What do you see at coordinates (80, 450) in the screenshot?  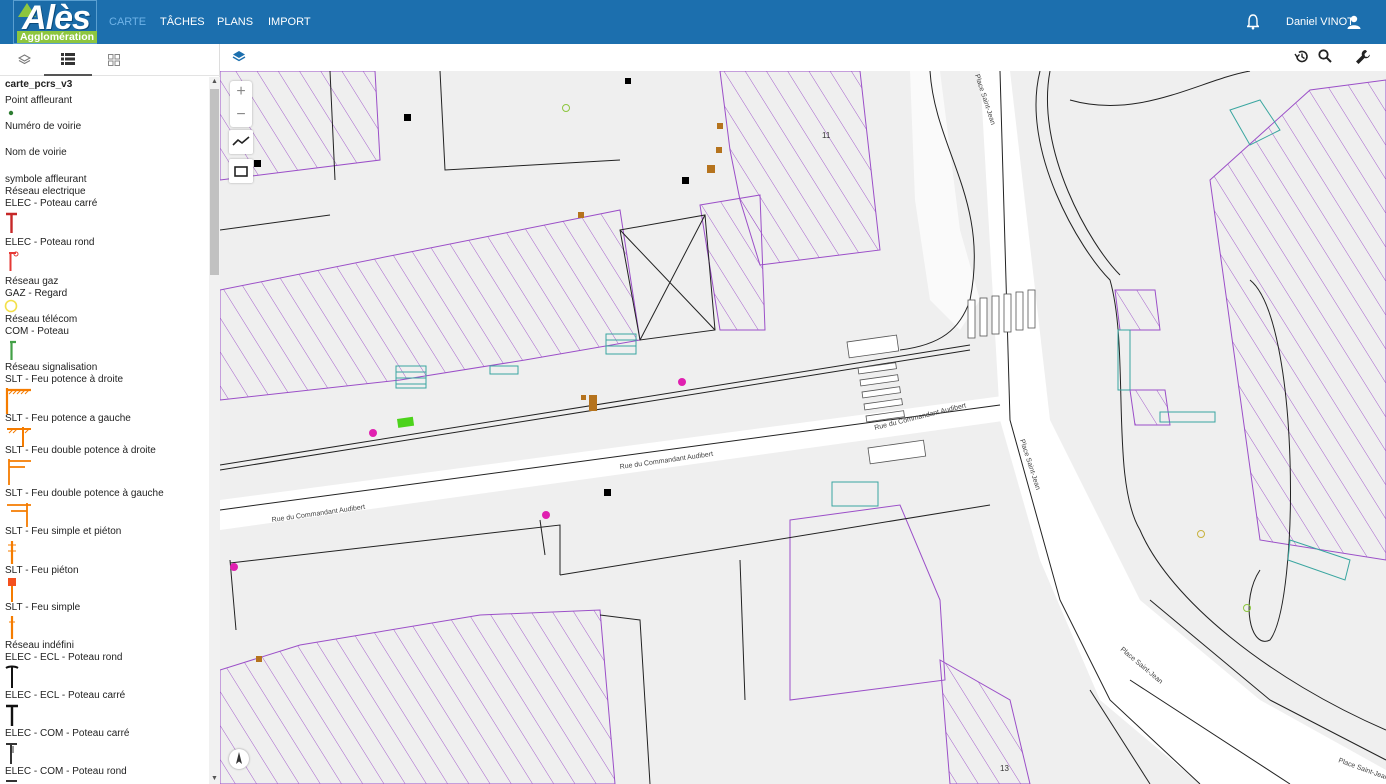 I see `legend-item: SLT - Feu double potence à droite` at bounding box center [80, 450].